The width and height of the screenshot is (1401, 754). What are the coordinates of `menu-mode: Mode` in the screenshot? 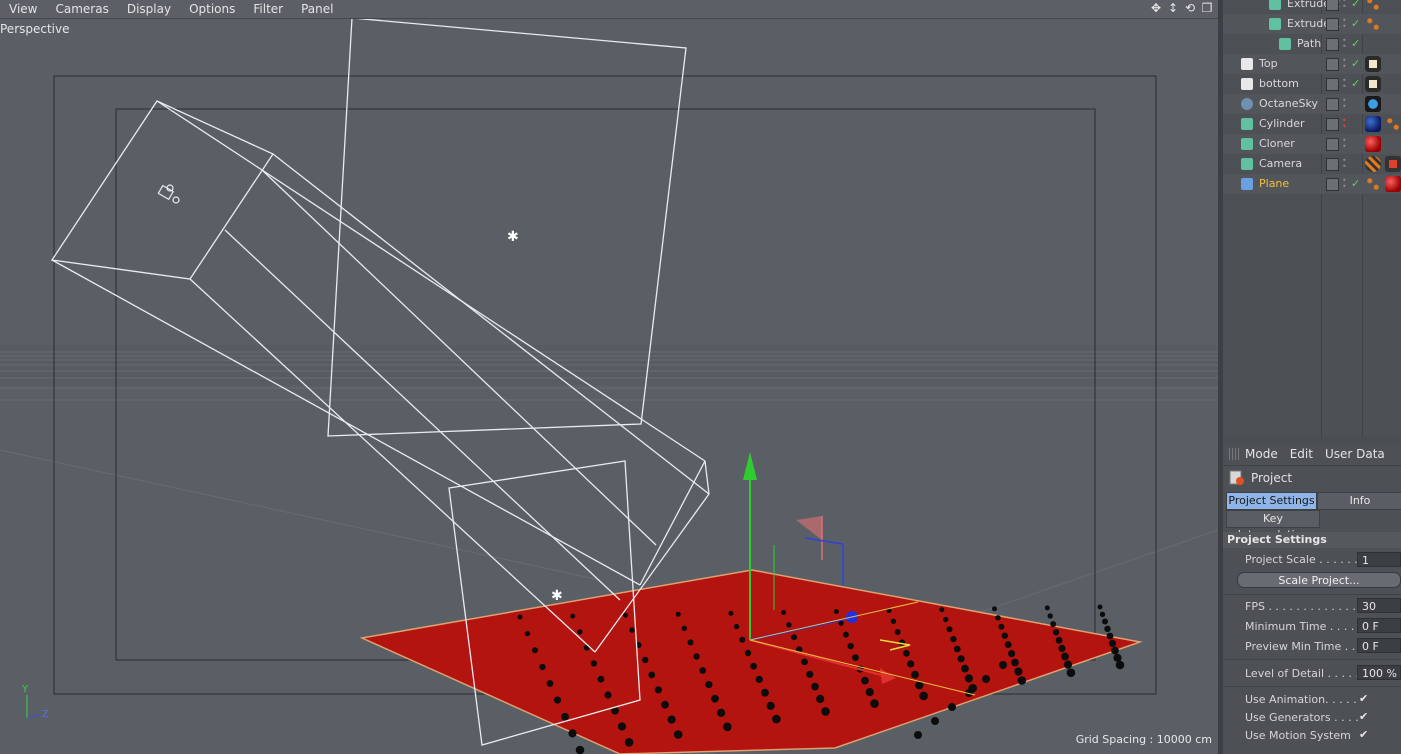 It's located at (1261, 454).